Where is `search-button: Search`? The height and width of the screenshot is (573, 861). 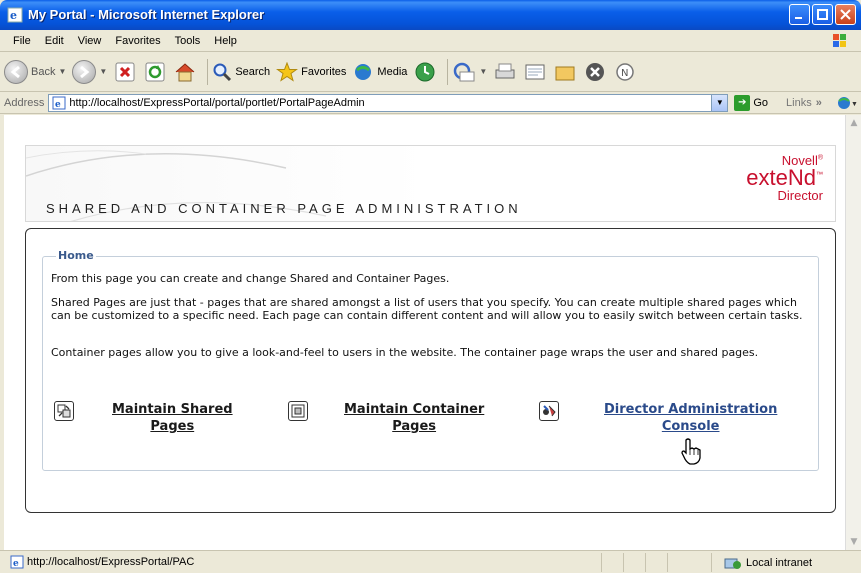
search-button: Search is located at coordinates (241, 72).